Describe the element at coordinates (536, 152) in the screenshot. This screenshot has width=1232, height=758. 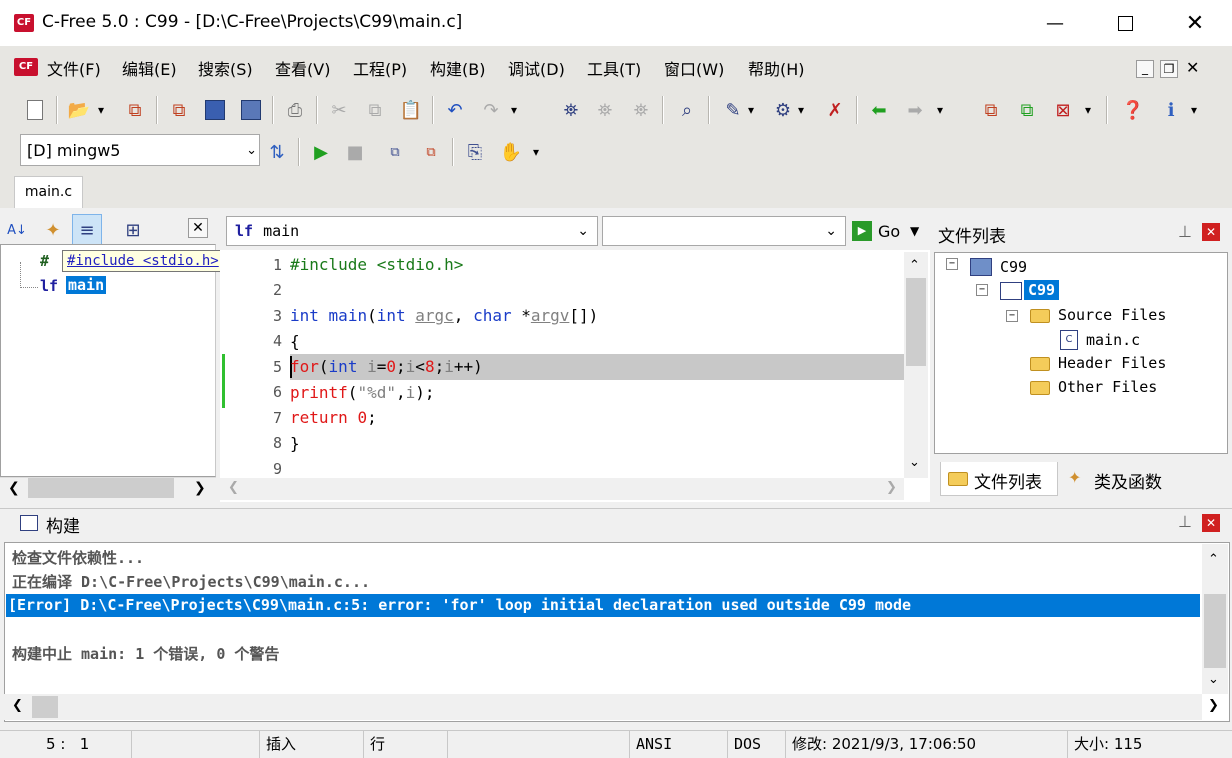
I see `run-dropdown-icon: ▾` at that location.